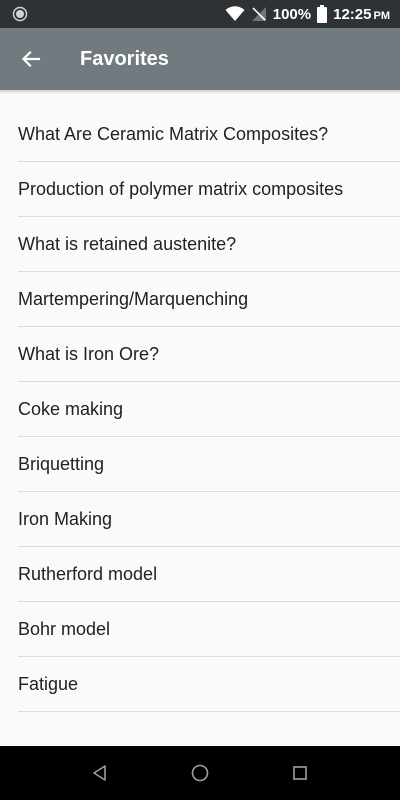  I want to click on list-item: Briquetting, so click(200, 464).